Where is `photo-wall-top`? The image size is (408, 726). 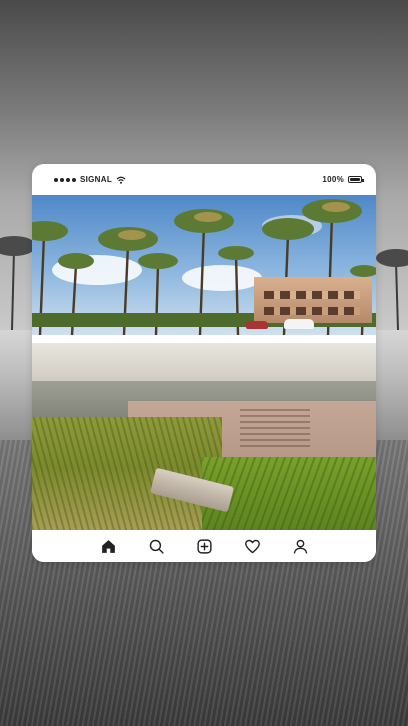 photo-wall-top is located at coordinates (204, 363).